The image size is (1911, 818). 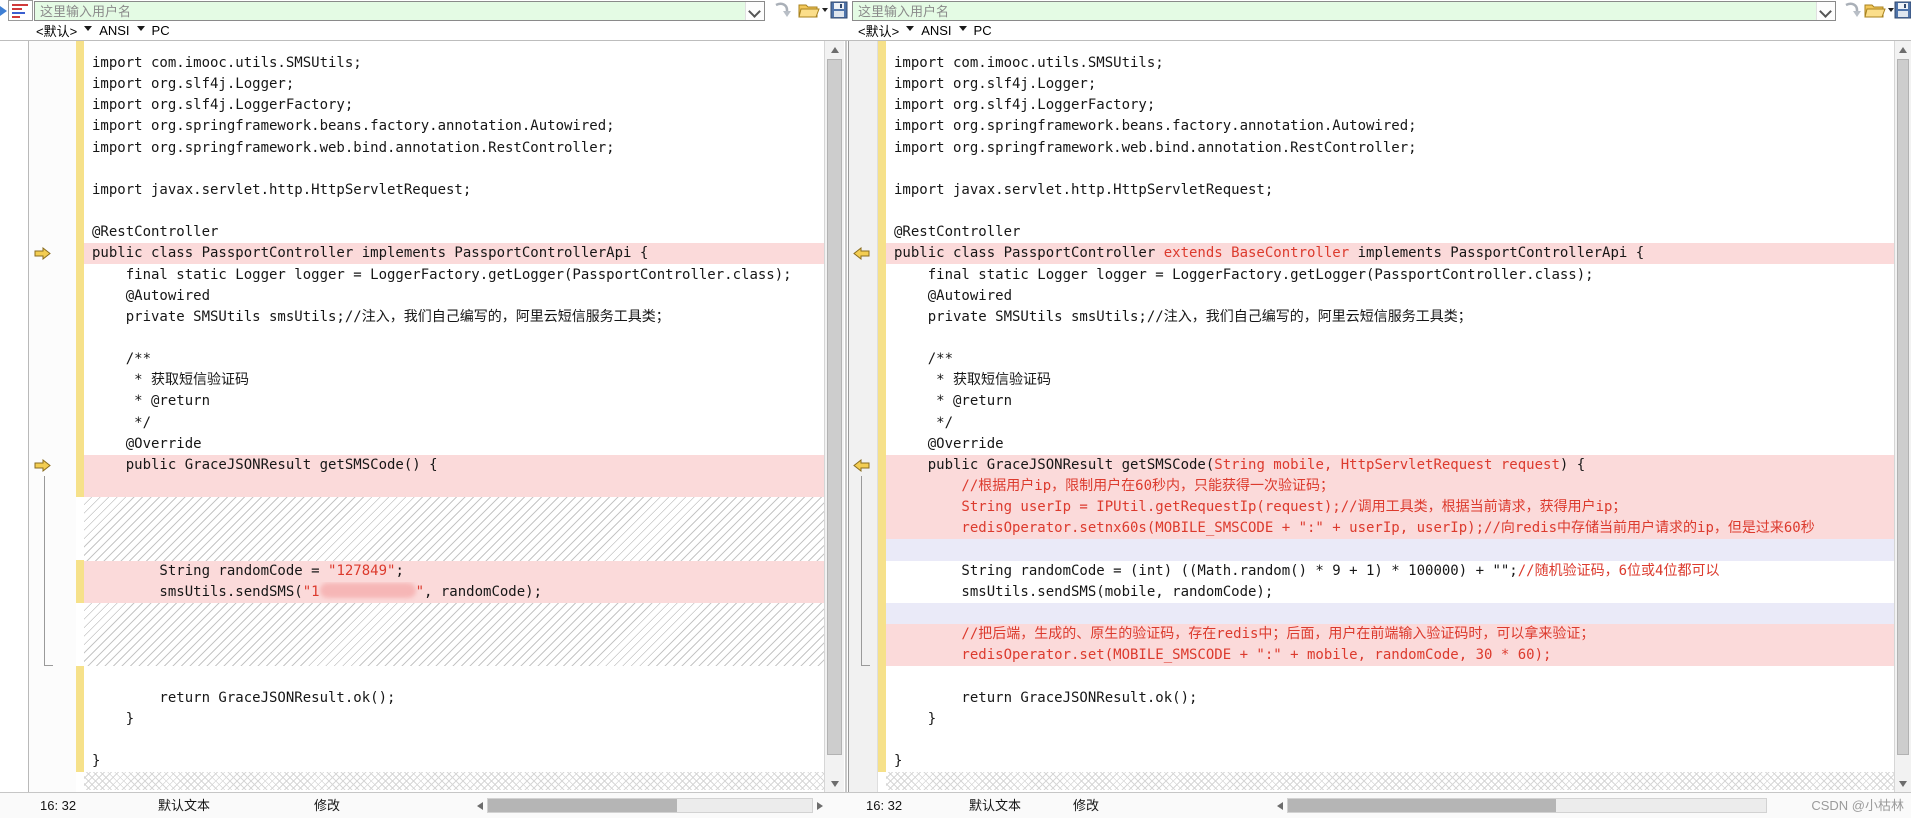 I want to click on left-caret-position: 16: 32, so click(x=58, y=805).